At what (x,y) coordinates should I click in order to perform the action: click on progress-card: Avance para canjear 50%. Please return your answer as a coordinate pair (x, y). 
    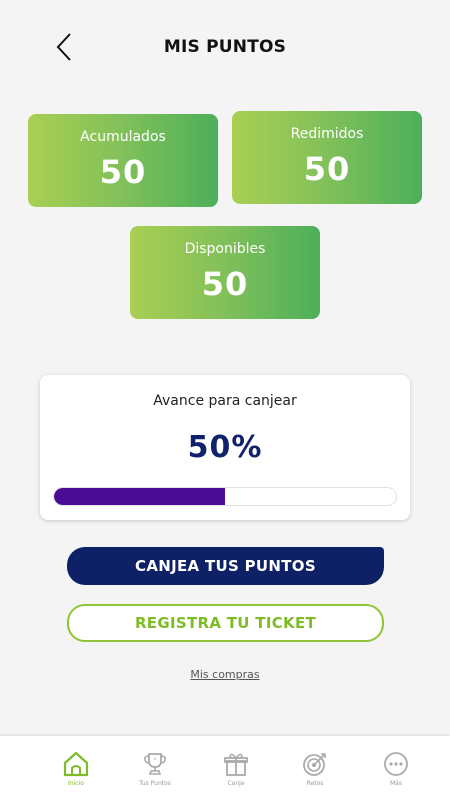
    Looking at the image, I should click on (225, 447).